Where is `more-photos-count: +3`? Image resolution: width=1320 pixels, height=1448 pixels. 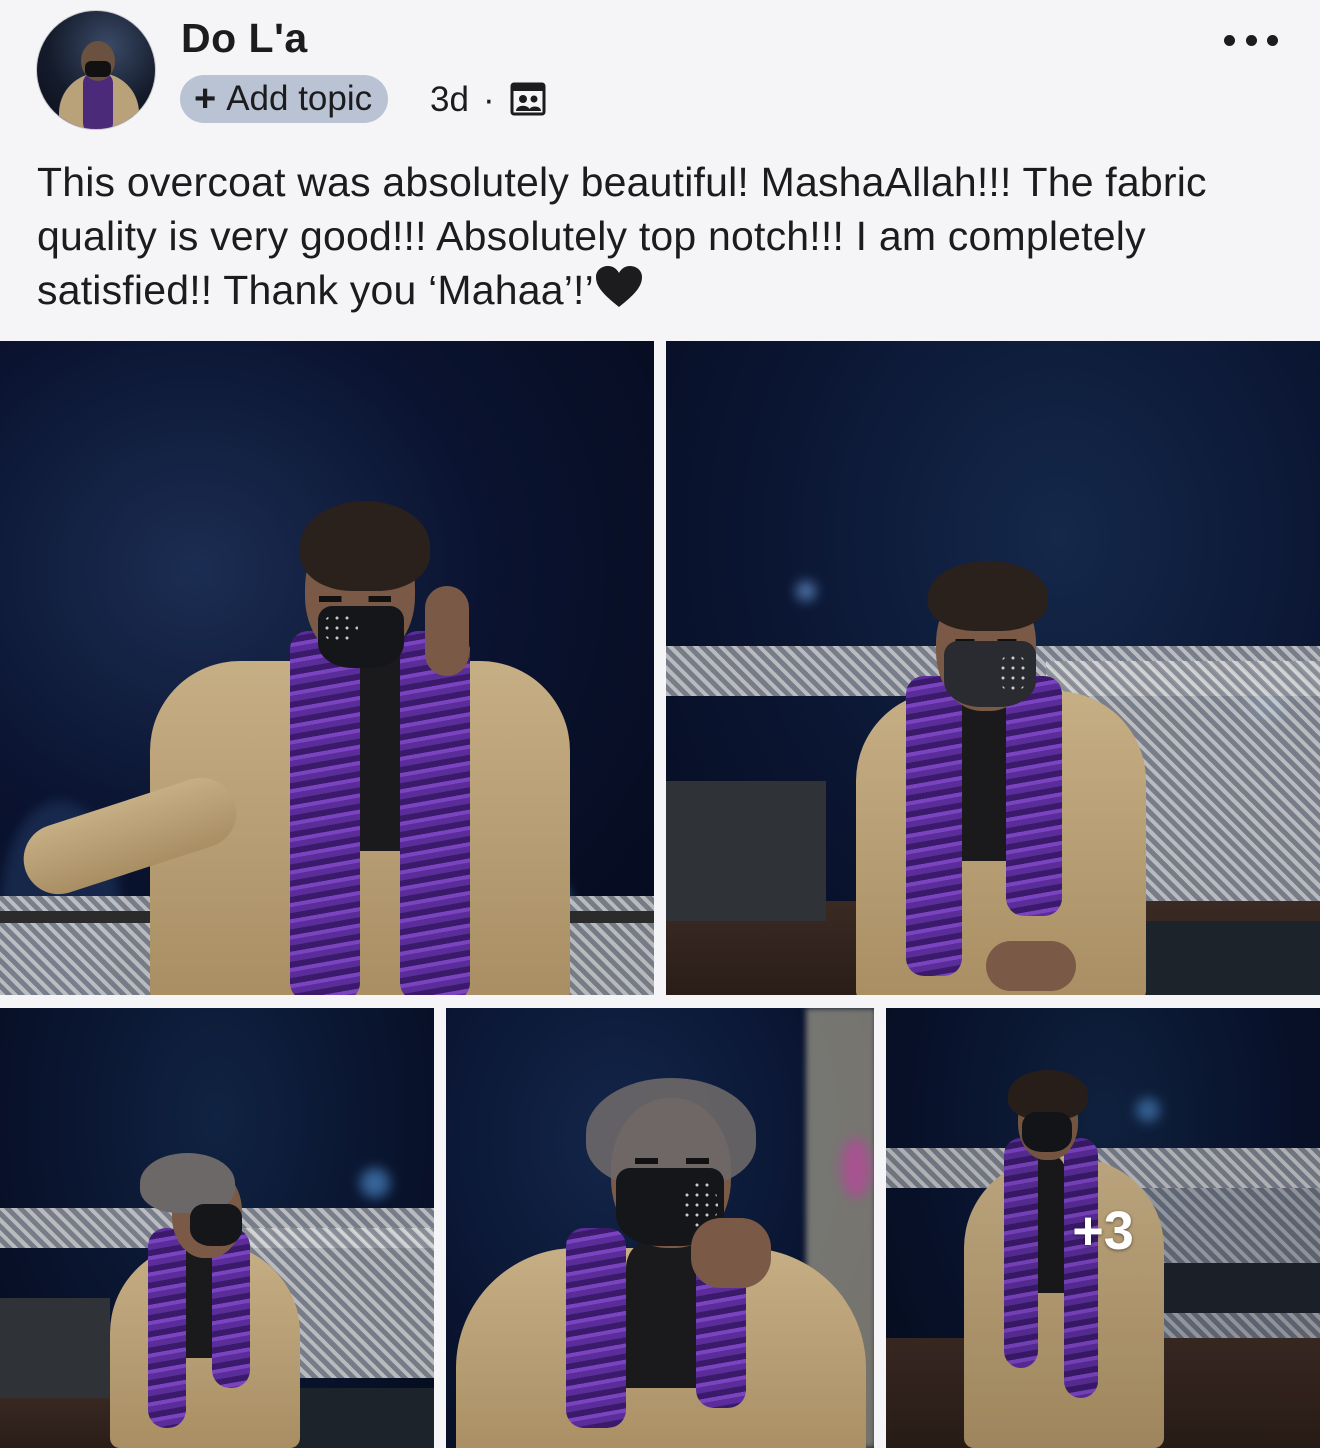 more-photos-count: +3 is located at coordinates (1103, 1231).